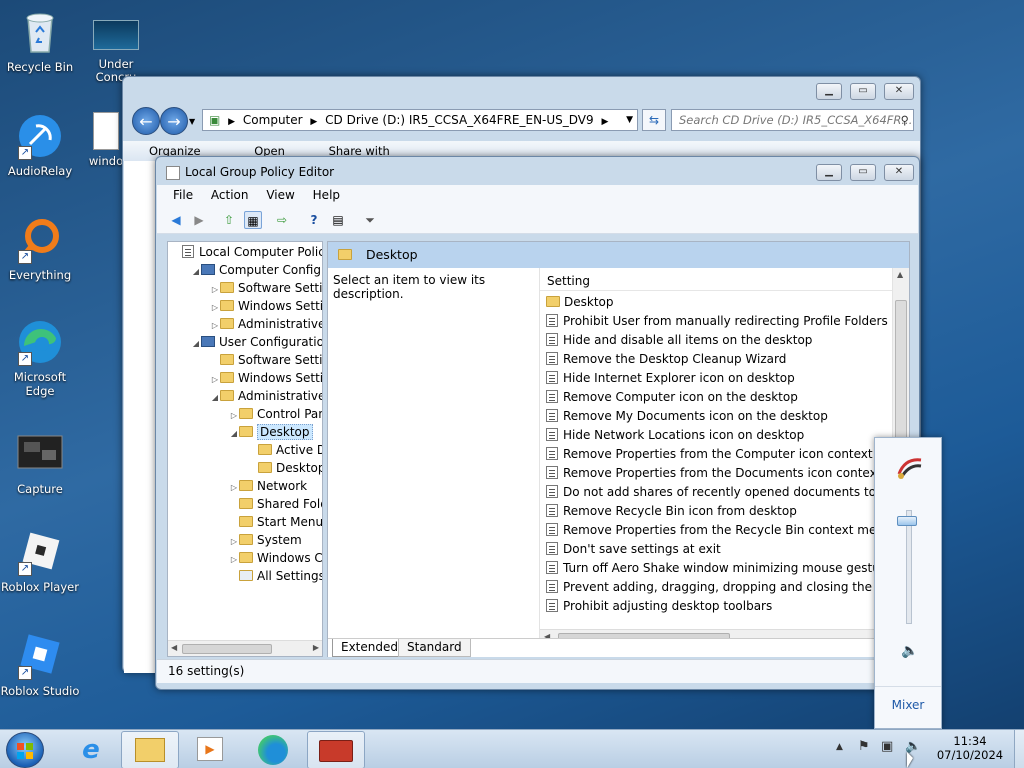 Image resolution: width=1024 pixels, height=768 pixels. What do you see at coordinates (716, 511) in the screenshot?
I see `setting-row: Remove Recycle Bin icon from desktop` at bounding box center [716, 511].